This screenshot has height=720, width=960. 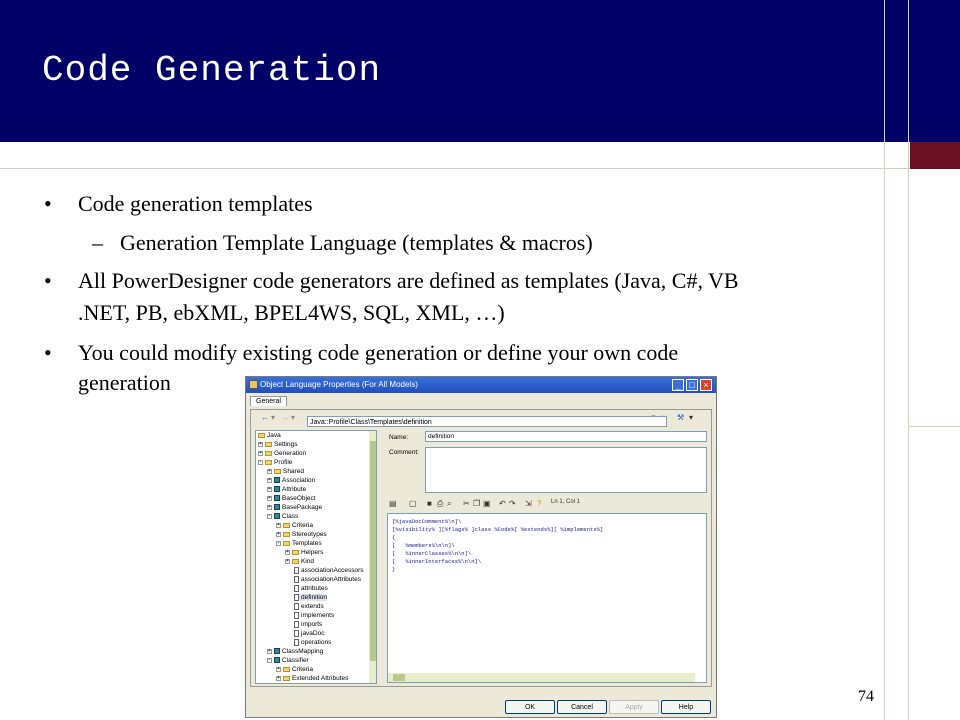 What do you see at coordinates (312, 642) in the screenshot?
I see `tree-item: operations` at bounding box center [312, 642].